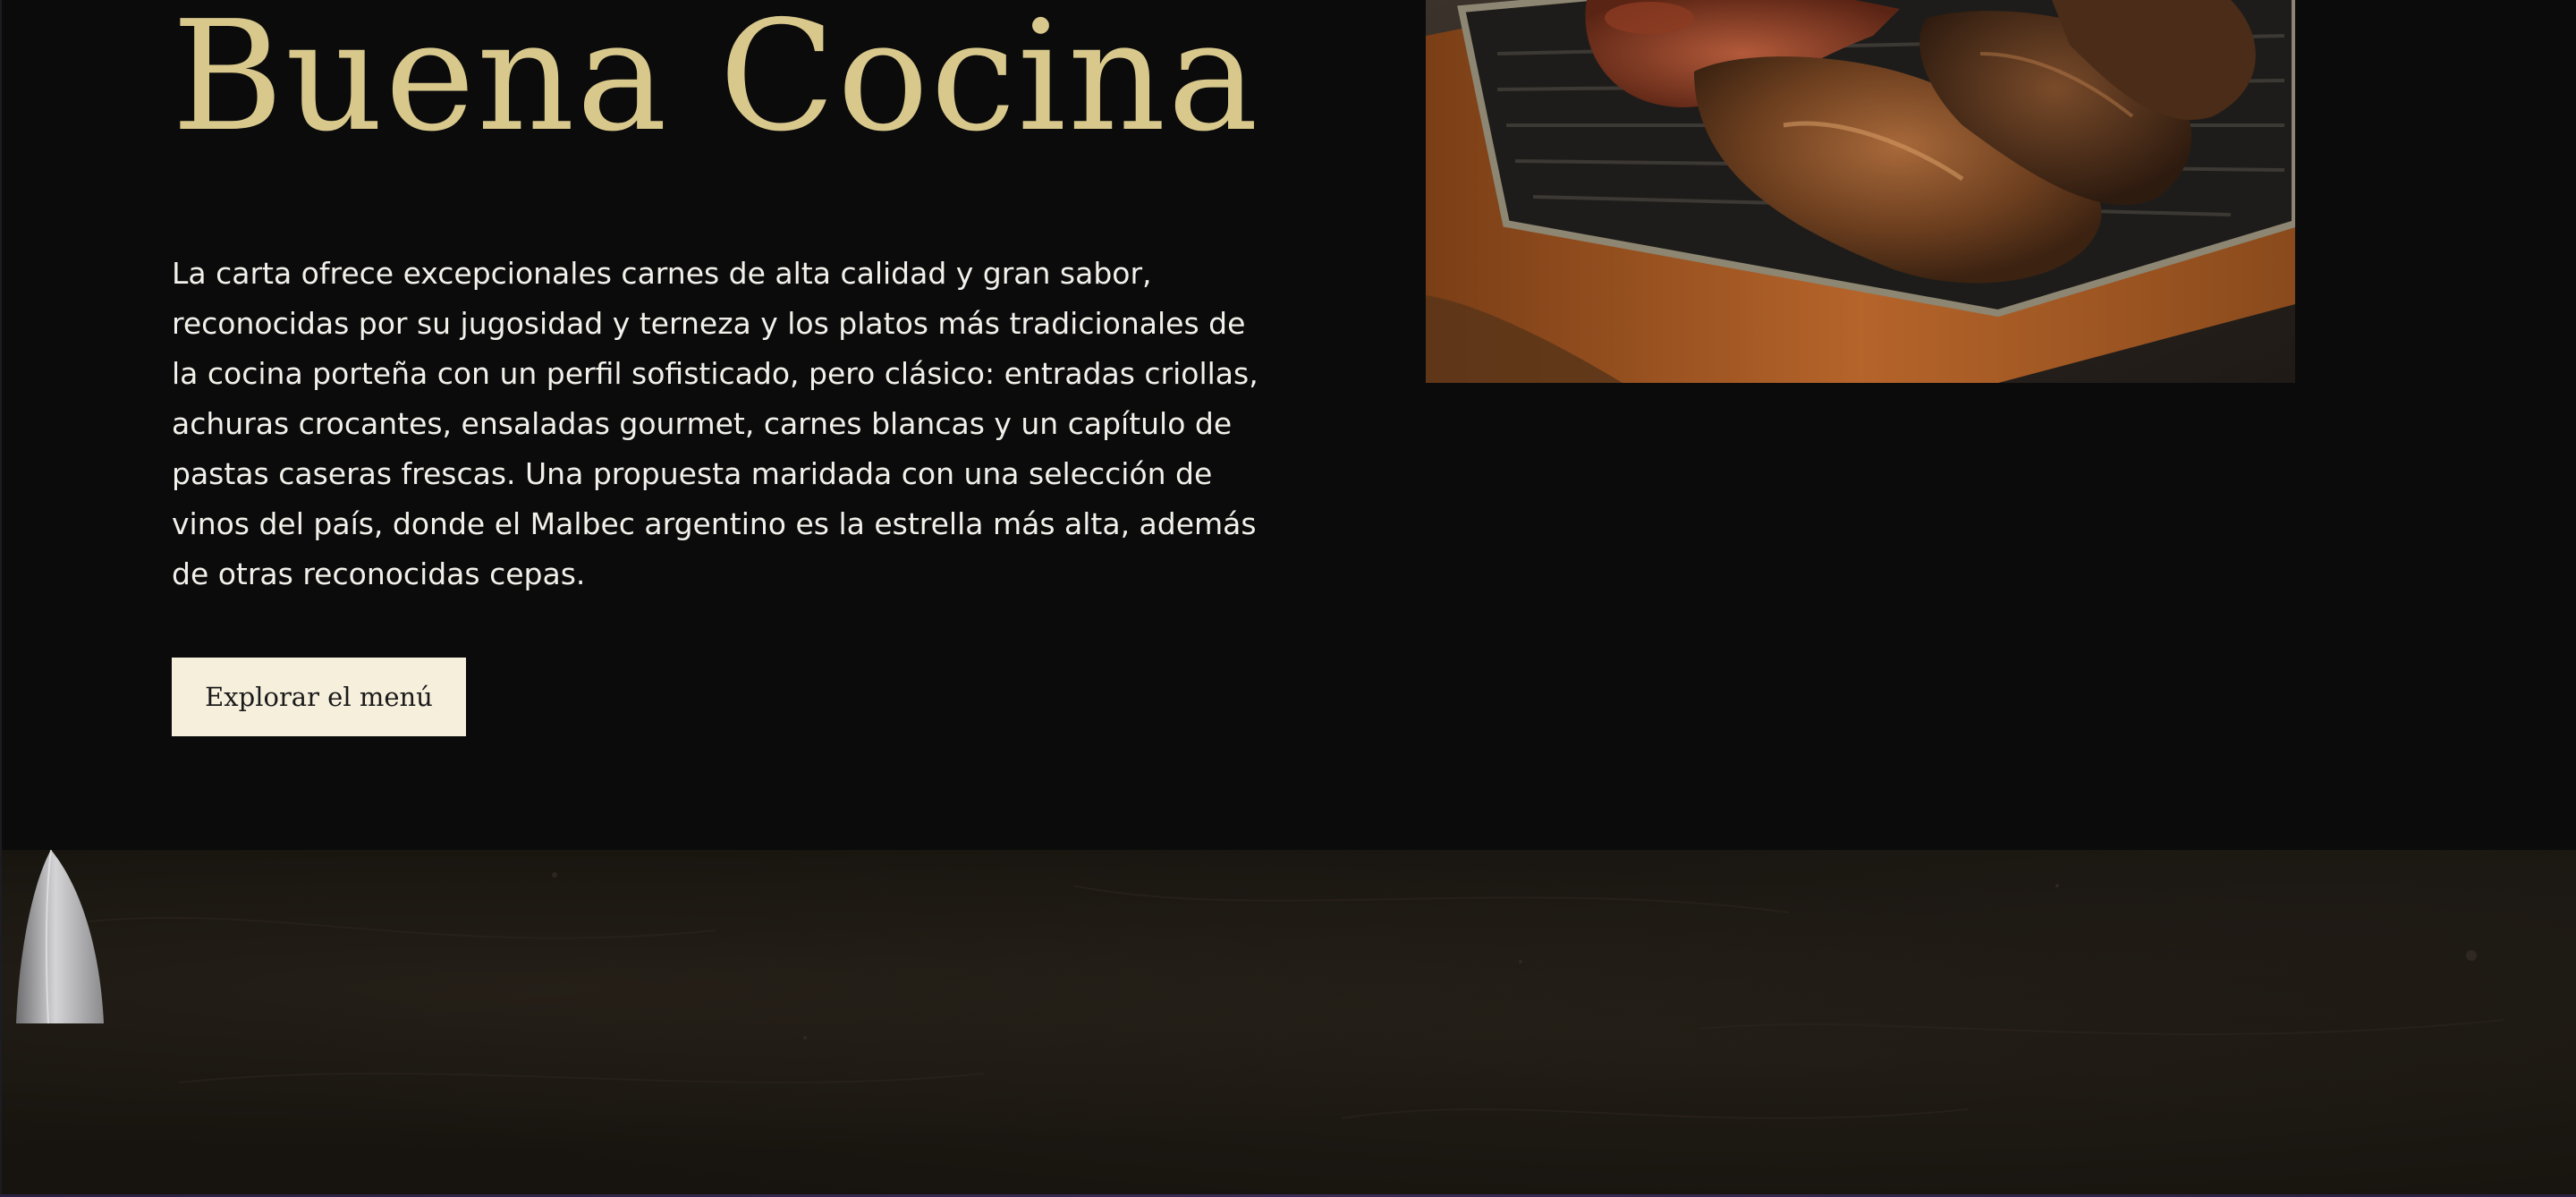  I want to click on frame-edge, so click(1, 598).